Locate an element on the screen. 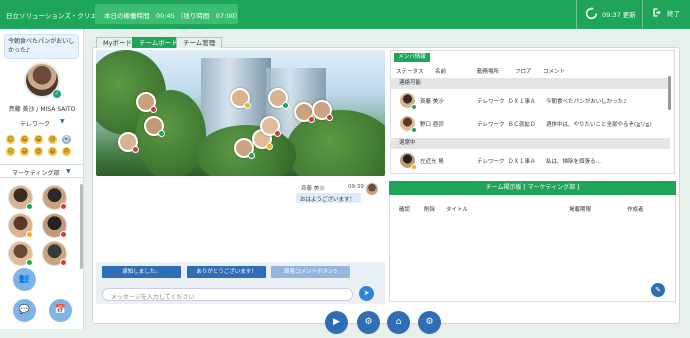 The image size is (690, 338). ghost-emoji-icon: 👻 is located at coordinates (66, 139).